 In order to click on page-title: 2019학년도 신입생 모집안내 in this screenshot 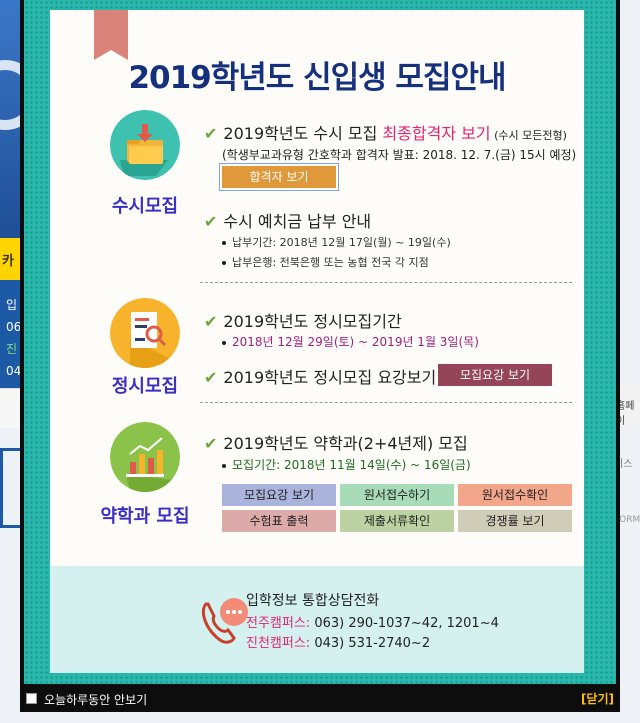, I will do `click(317, 78)`.